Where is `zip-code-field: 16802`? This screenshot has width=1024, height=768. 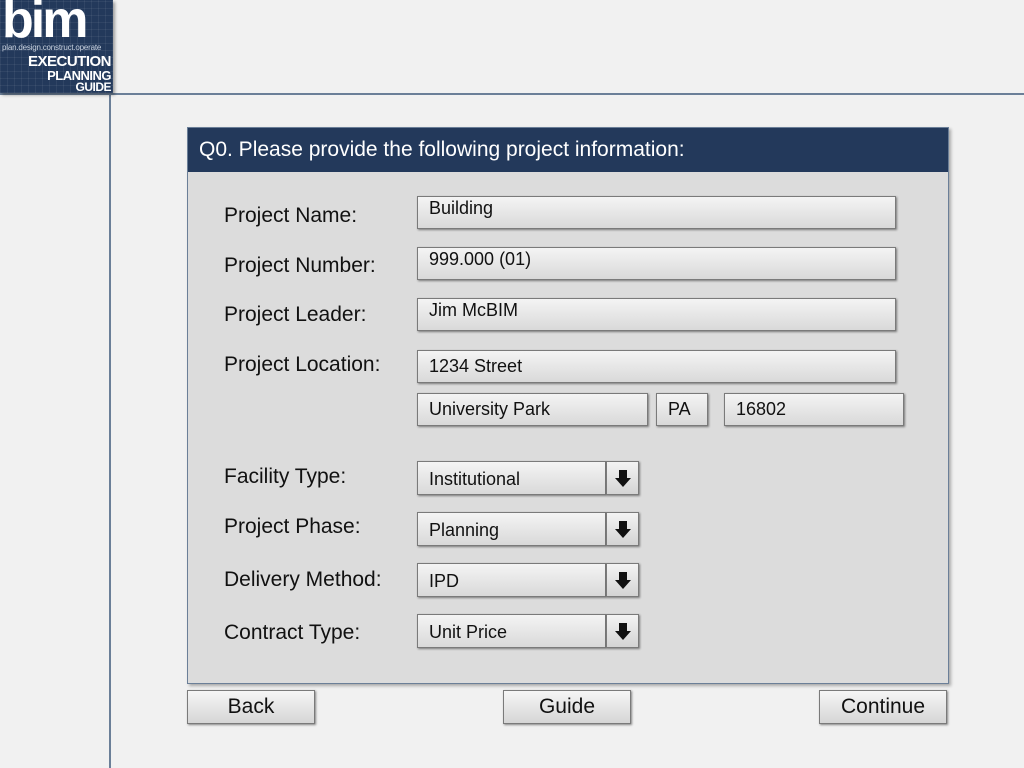
zip-code-field: 16802 is located at coordinates (814, 409).